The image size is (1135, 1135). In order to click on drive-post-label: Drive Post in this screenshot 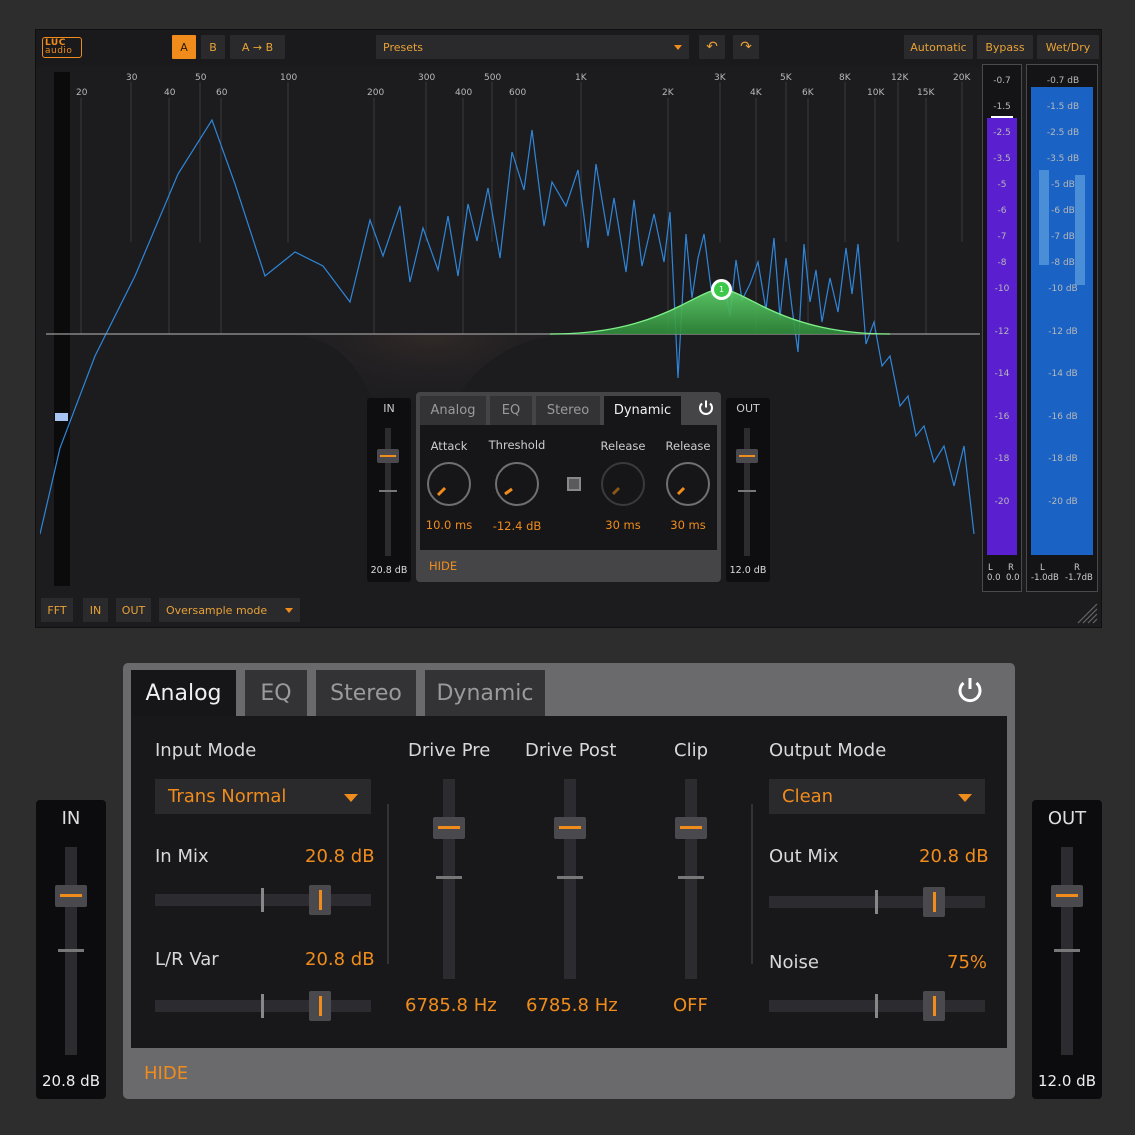, I will do `click(571, 750)`.